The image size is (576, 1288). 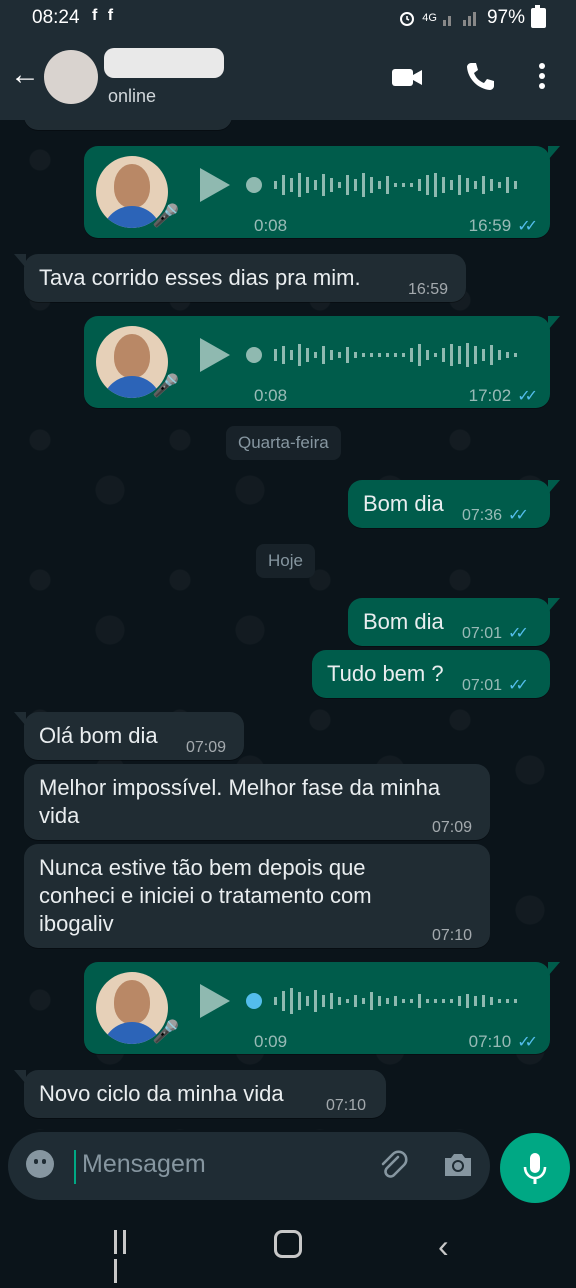 I want to click on message-time: 16:59, so click(x=428, y=289).